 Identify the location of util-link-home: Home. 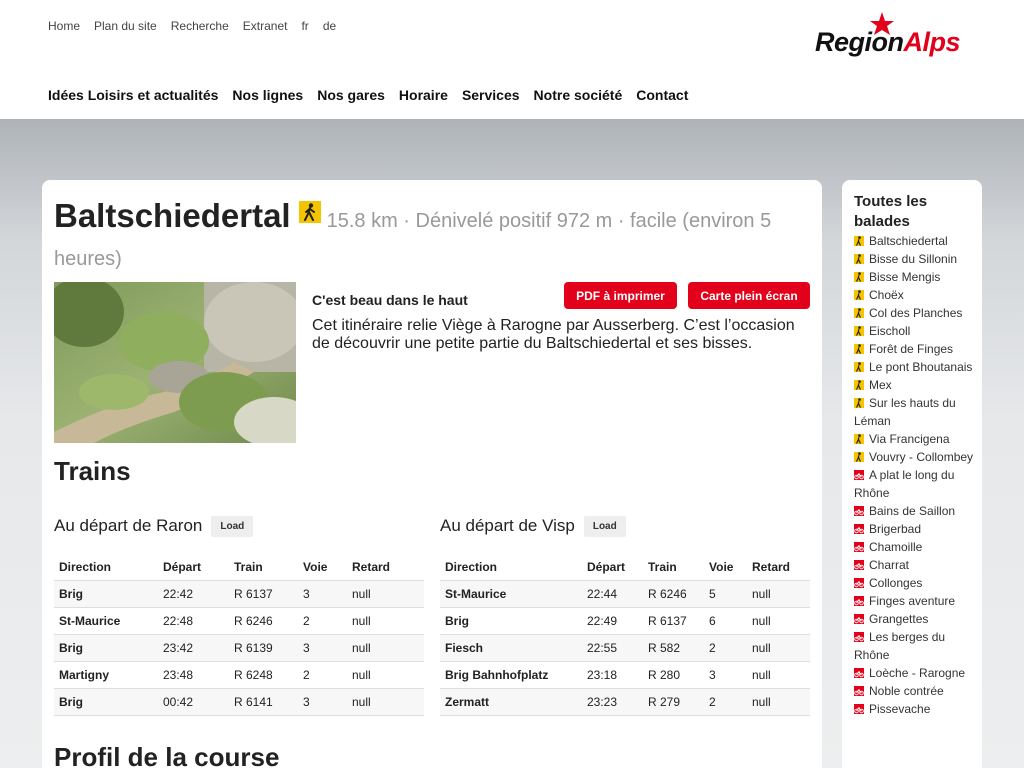
(64, 26).